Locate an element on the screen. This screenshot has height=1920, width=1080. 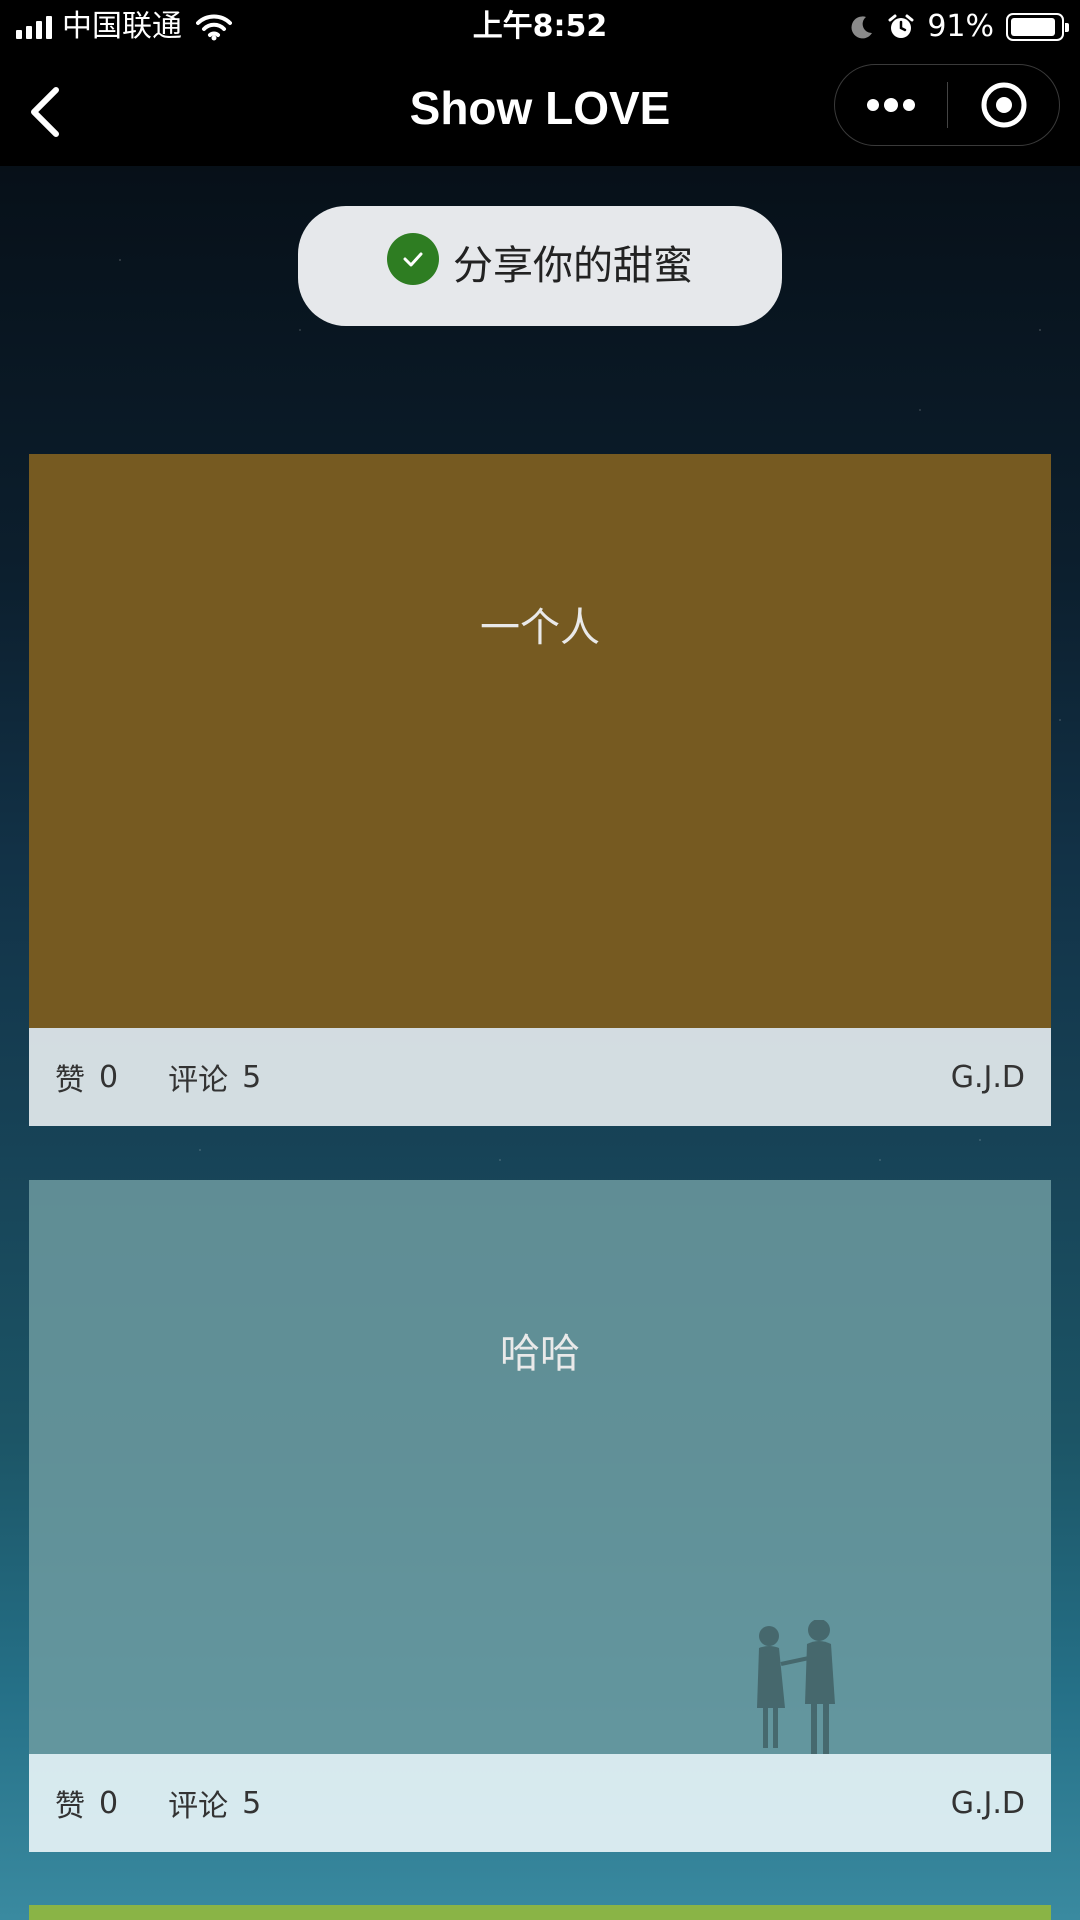
check-circle-icon is located at coordinates (413, 259).